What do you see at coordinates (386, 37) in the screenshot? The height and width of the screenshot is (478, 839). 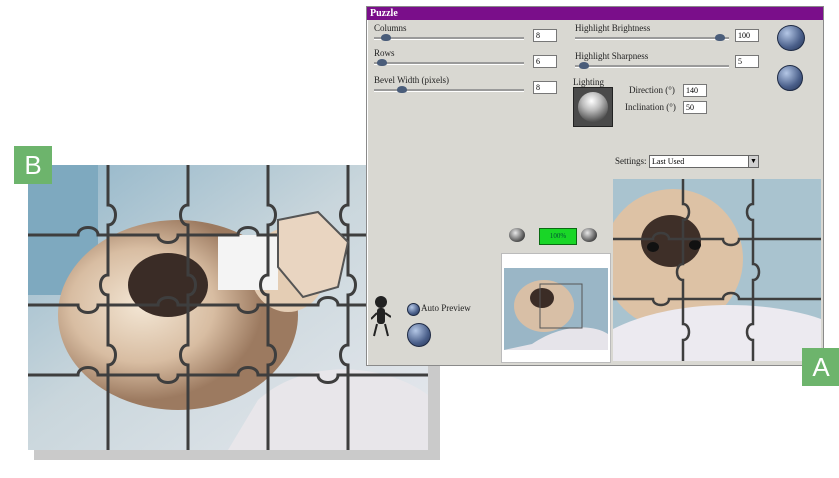 I see `columns-slider-thumb` at bounding box center [386, 37].